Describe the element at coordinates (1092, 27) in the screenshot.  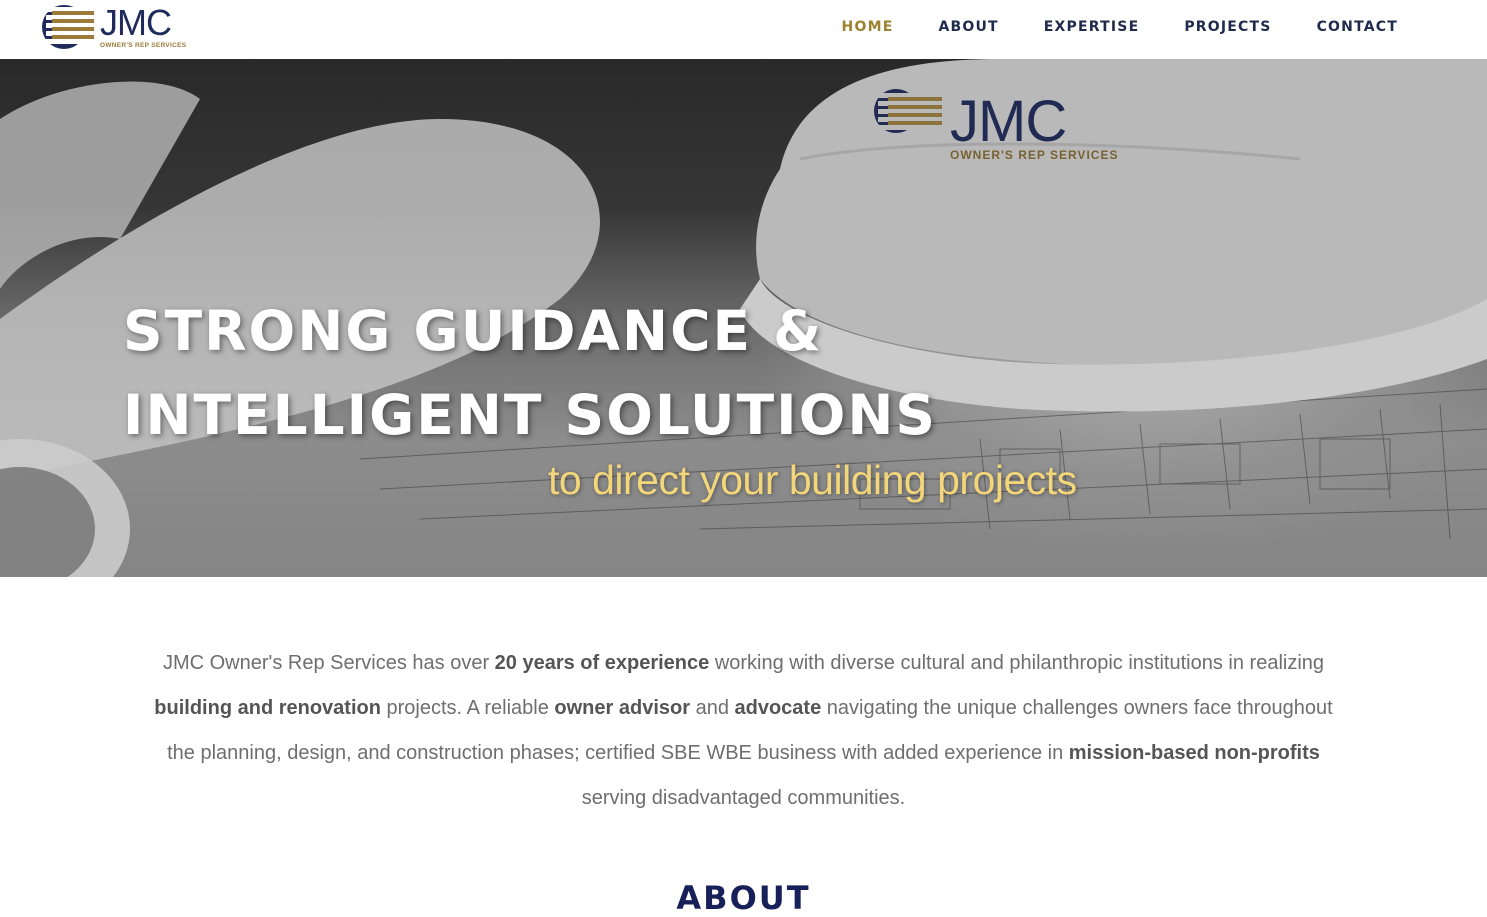
I see `nav-expertise: EXPERTISE` at that location.